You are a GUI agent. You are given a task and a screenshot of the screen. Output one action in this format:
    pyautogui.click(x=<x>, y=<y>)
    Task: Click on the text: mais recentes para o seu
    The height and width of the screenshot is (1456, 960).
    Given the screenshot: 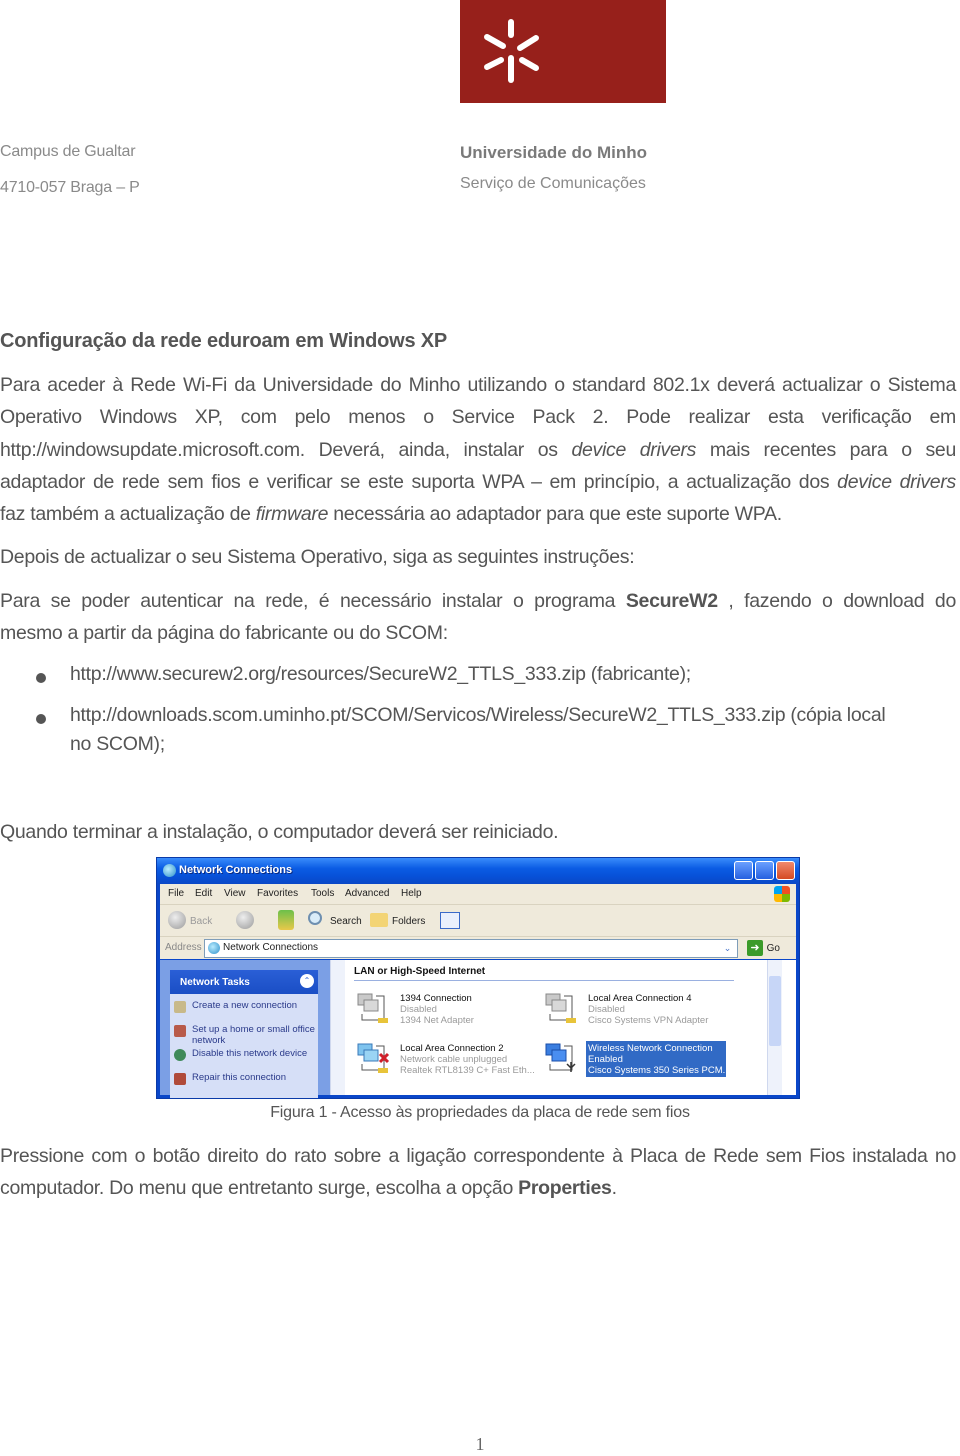 What is the action you would take?
    pyautogui.click(x=826, y=449)
    